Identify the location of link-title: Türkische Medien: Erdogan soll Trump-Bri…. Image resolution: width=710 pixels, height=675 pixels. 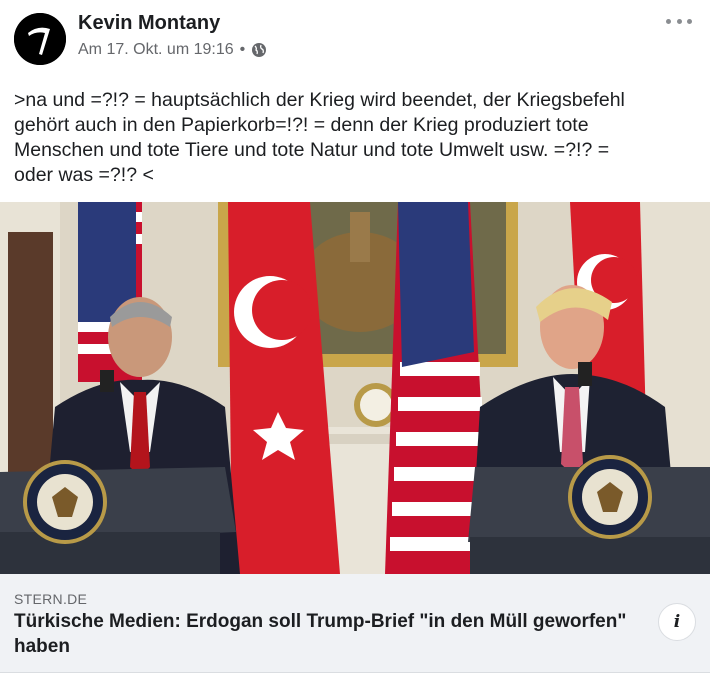
(329, 634).